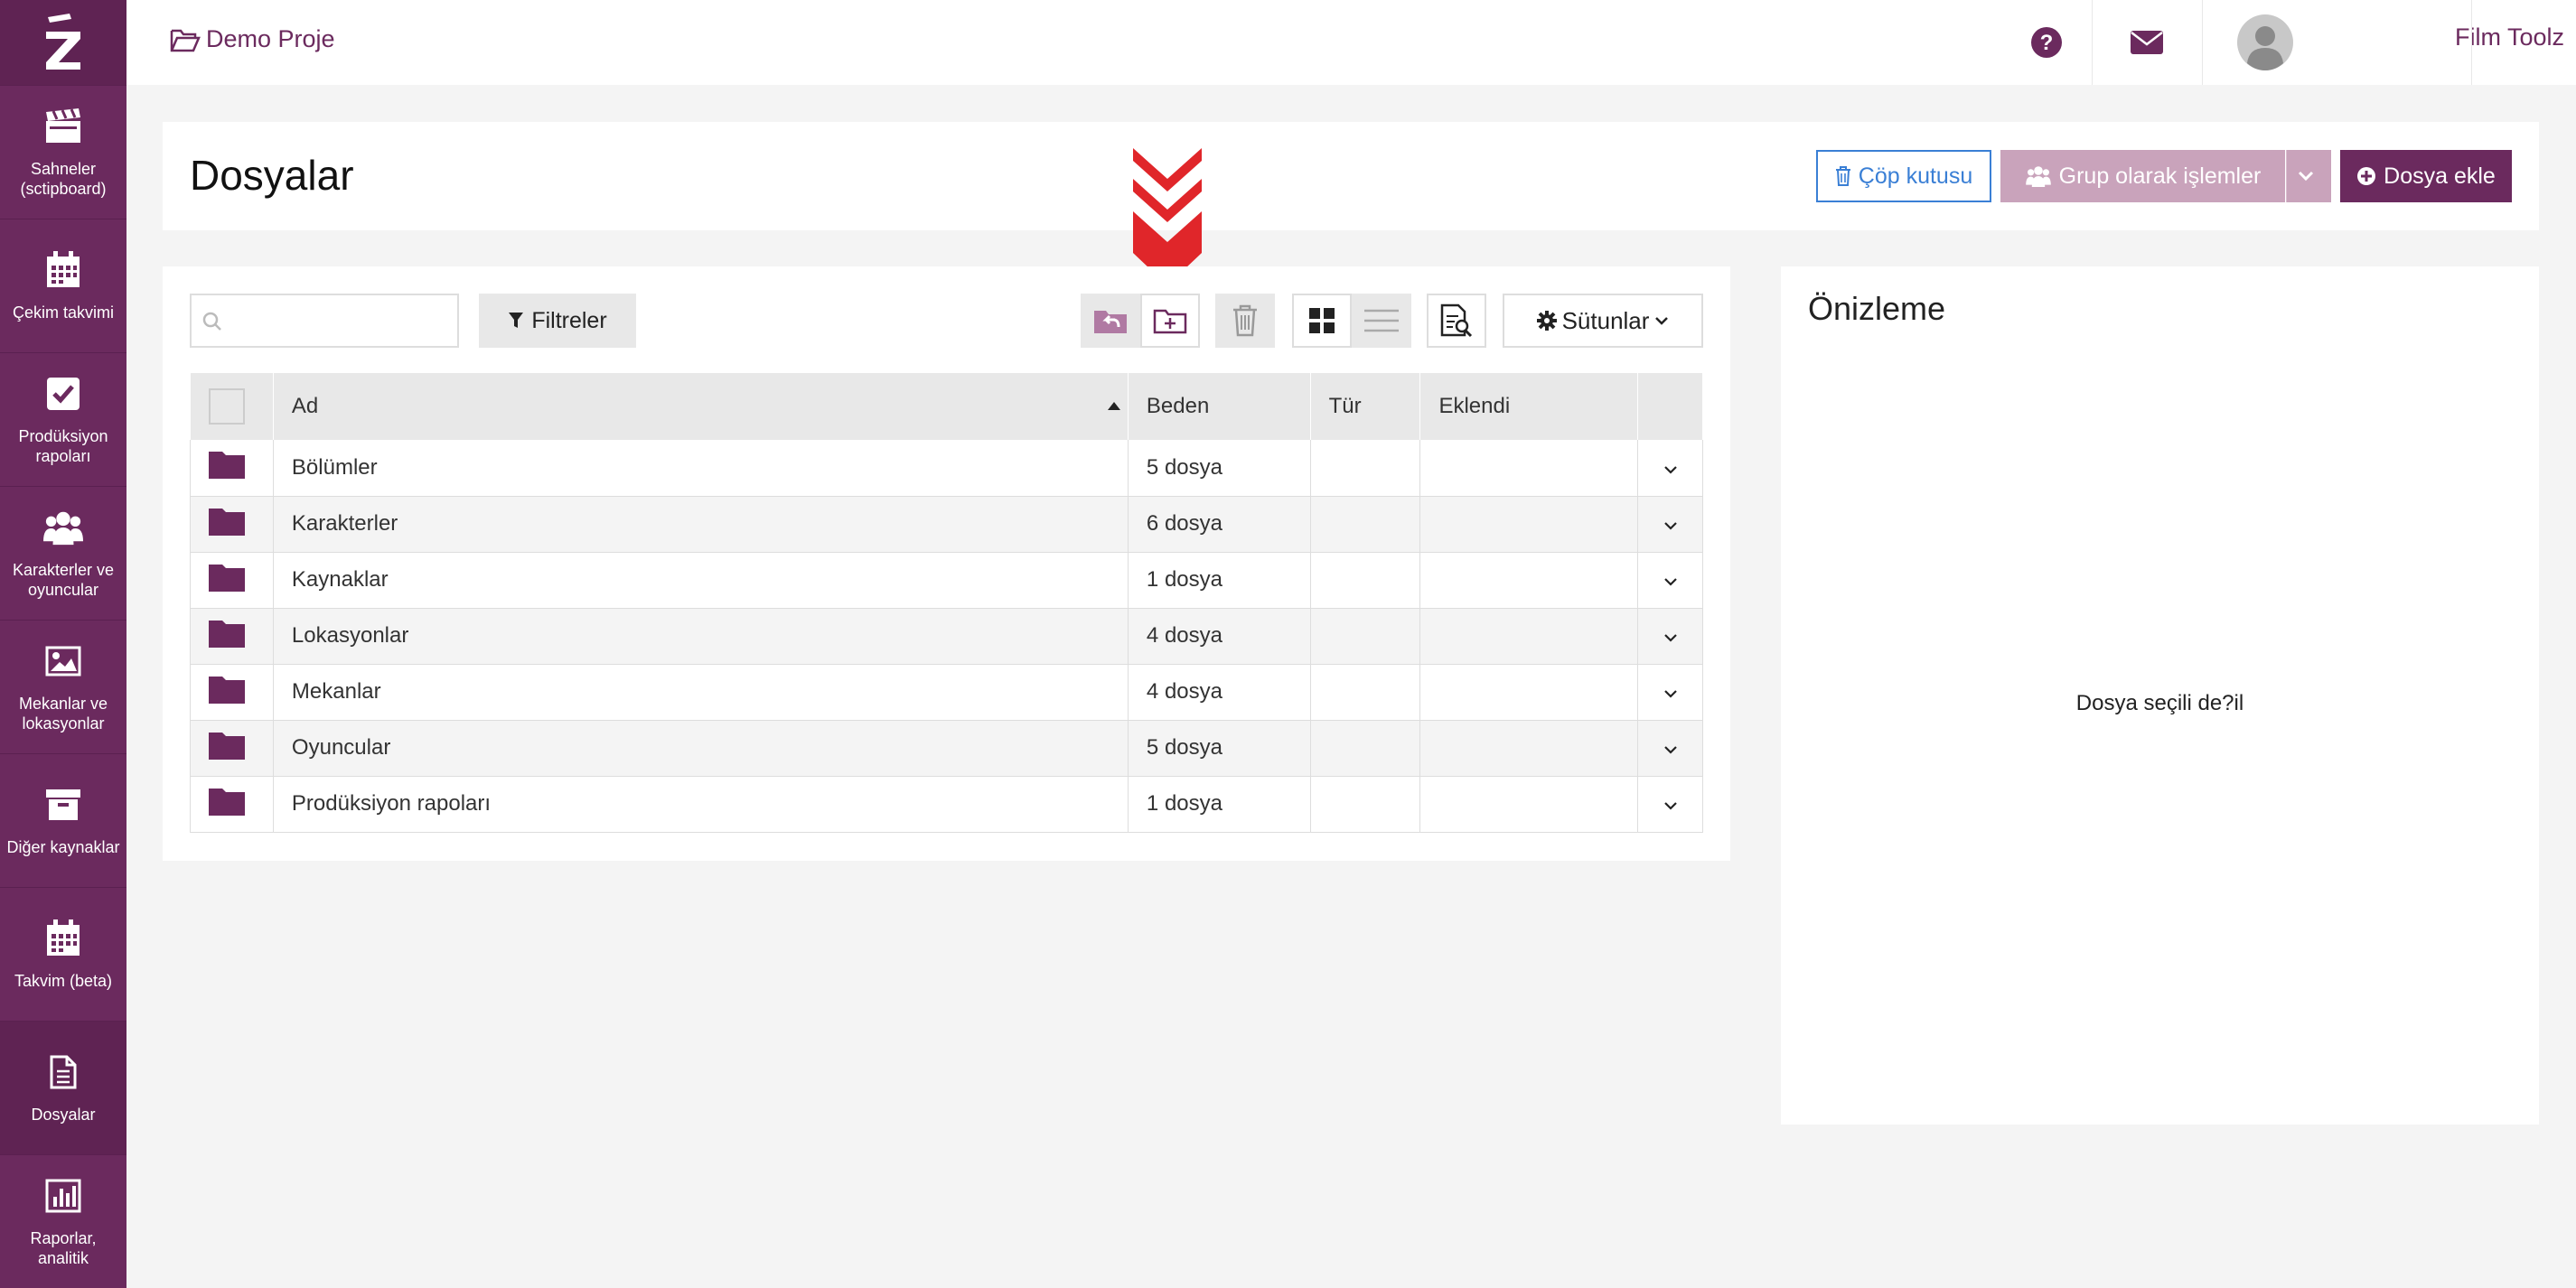 The height and width of the screenshot is (1288, 2576). What do you see at coordinates (1345, 406) in the screenshot?
I see `column-type-label: Tür` at bounding box center [1345, 406].